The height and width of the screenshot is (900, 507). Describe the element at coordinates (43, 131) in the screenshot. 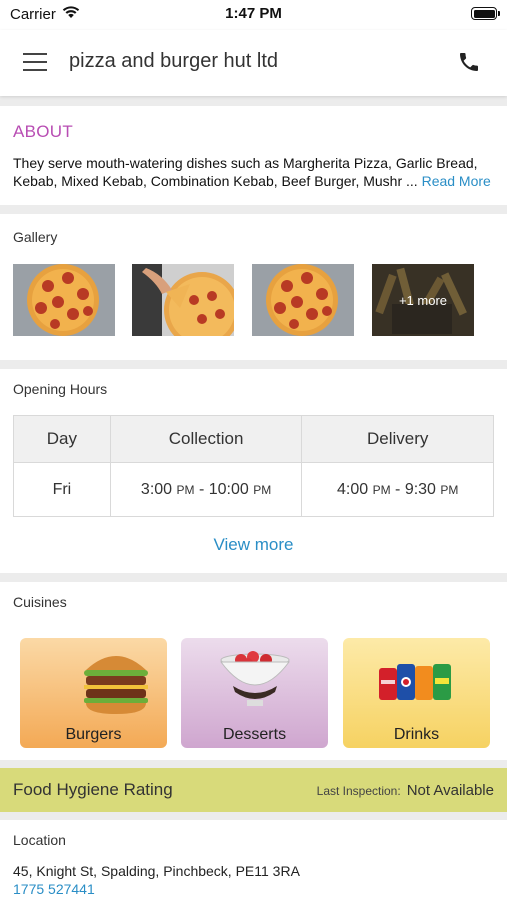

I see `about-heading: ABOUT` at that location.